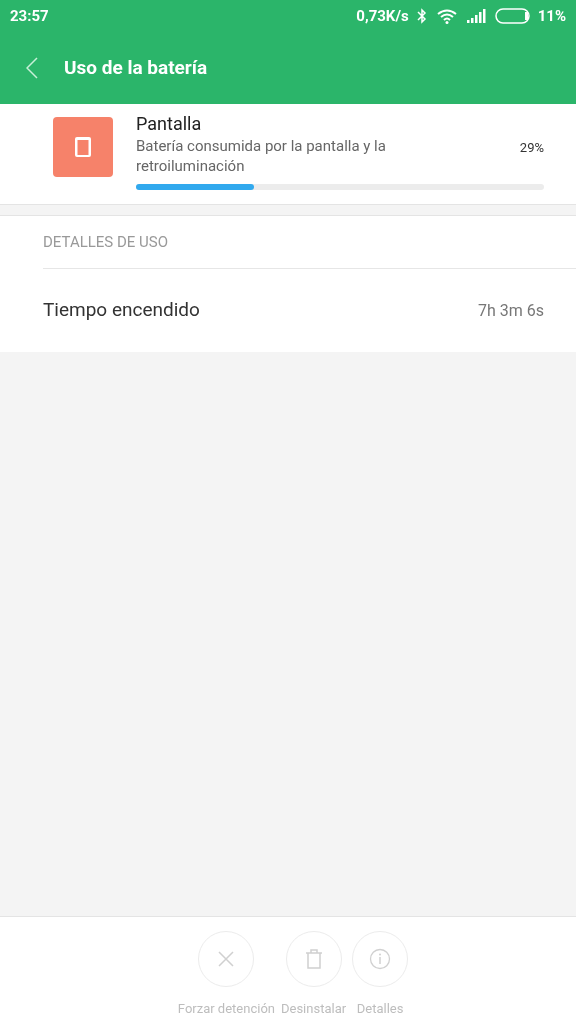  Describe the element at coordinates (32, 68) in the screenshot. I see `back-icon` at that location.